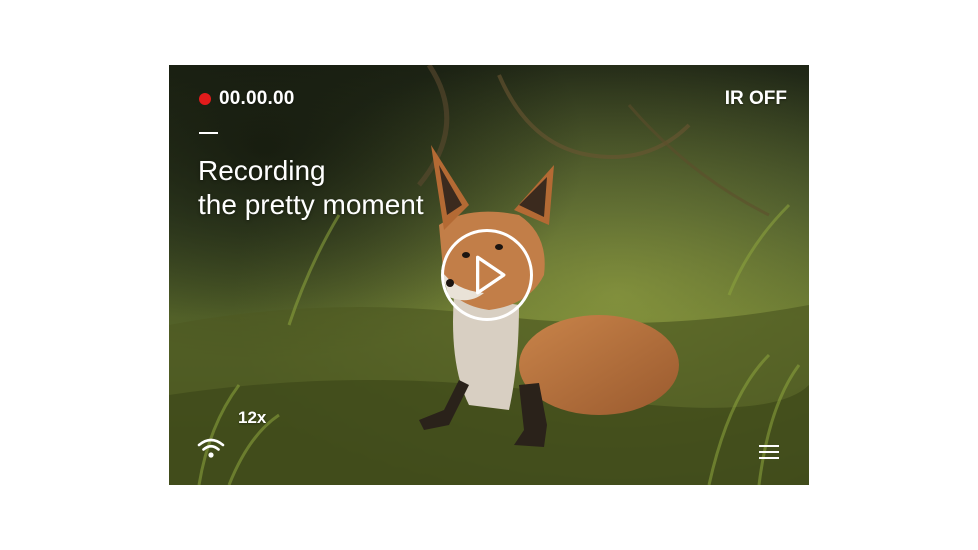 The height and width of the screenshot is (550, 978). I want to click on headline-line-2: the pretty moment, so click(311, 204).